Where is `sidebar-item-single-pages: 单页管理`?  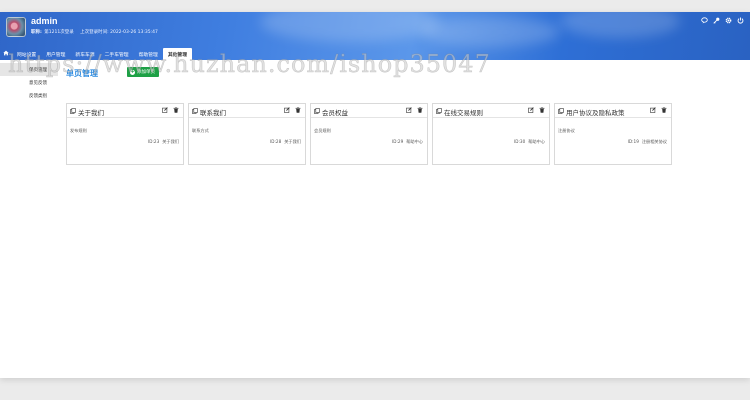 sidebar-item-single-pages: 单页管理 is located at coordinates (29, 69).